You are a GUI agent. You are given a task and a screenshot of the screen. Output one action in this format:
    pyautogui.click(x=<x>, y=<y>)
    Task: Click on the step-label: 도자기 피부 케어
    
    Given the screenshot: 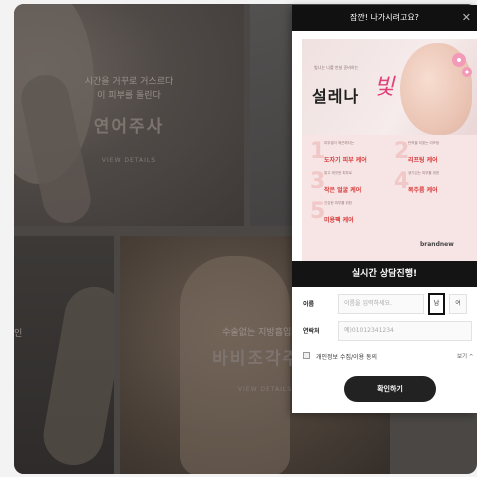 What is the action you would take?
    pyautogui.click(x=345, y=160)
    